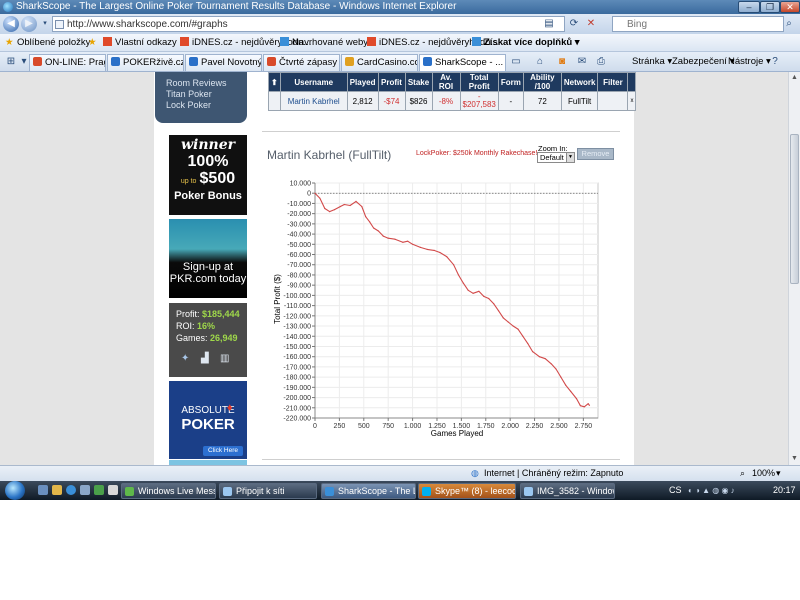 This screenshot has height=600, width=800. Describe the element at coordinates (794, 77) in the screenshot. I see `scroll-up-arrow: ▲` at that location.